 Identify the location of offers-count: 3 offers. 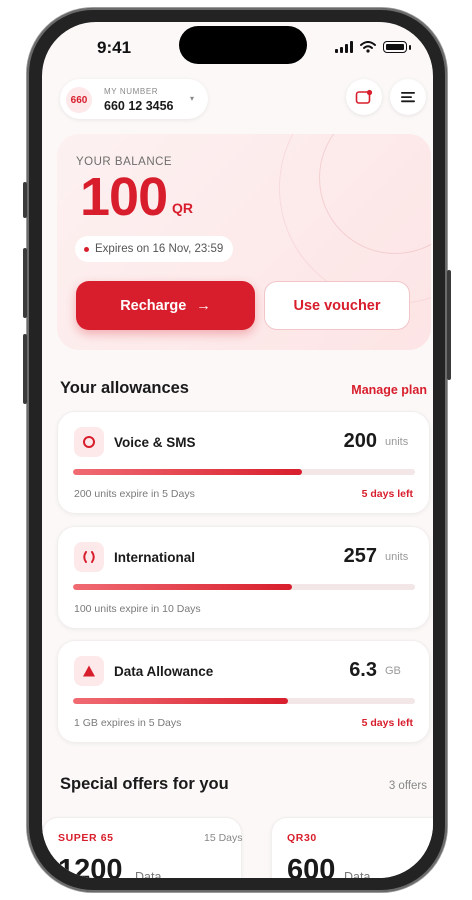
(407, 786).